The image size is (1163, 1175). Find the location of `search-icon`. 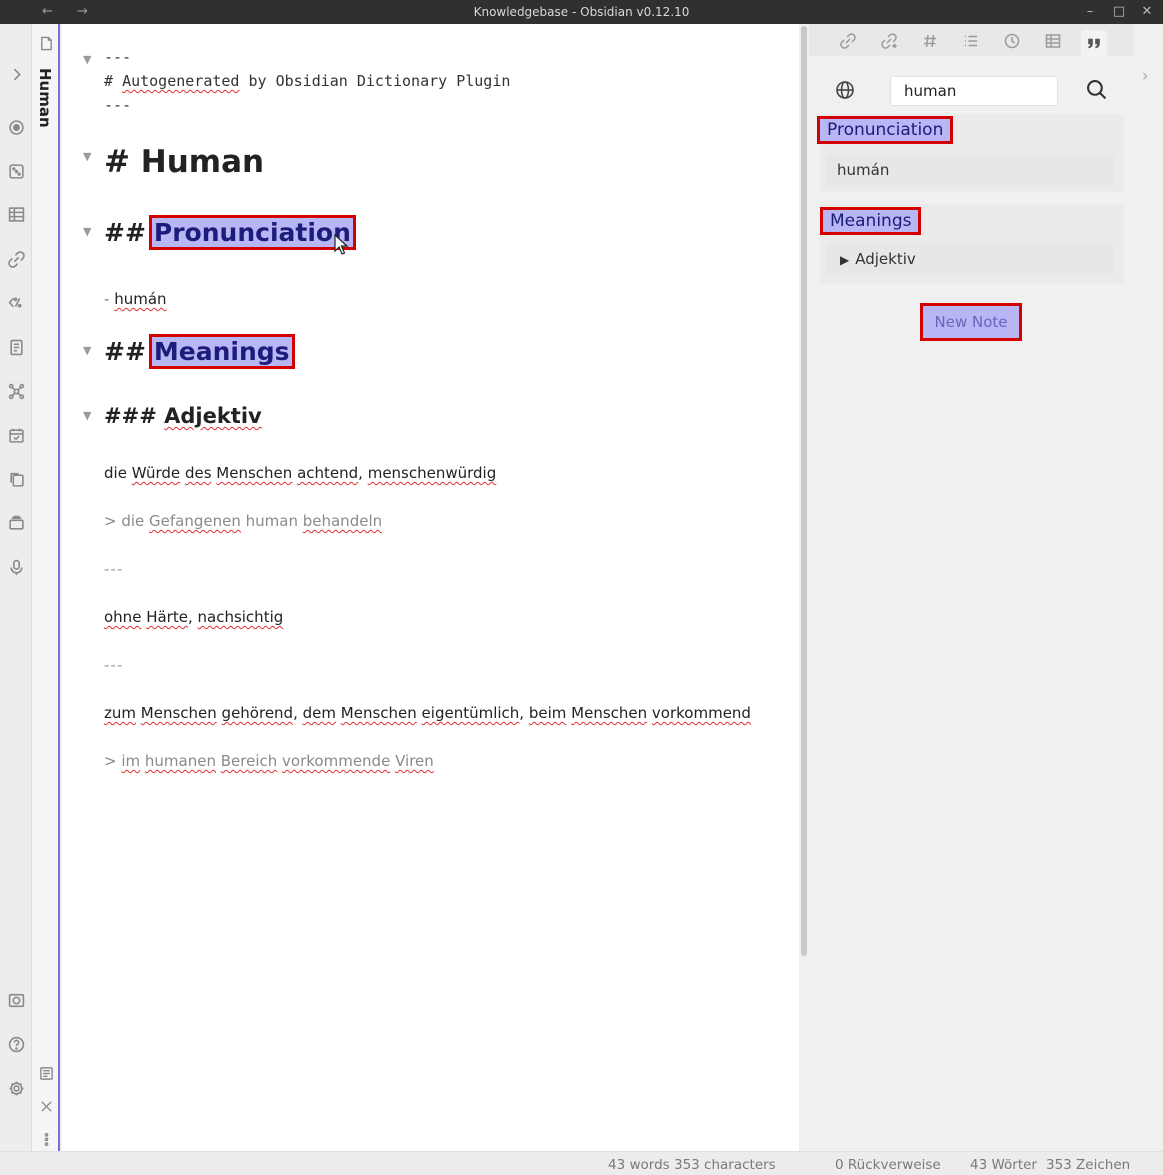

search-icon is located at coordinates (1098, 91).